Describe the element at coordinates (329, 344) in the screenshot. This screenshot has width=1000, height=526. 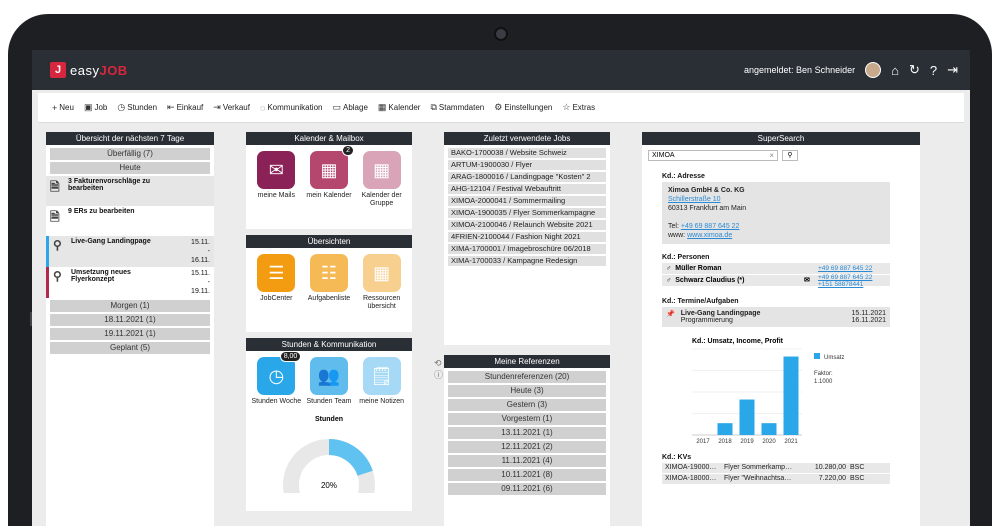
I see `hours-title: Stunden & Kommunikation` at that location.